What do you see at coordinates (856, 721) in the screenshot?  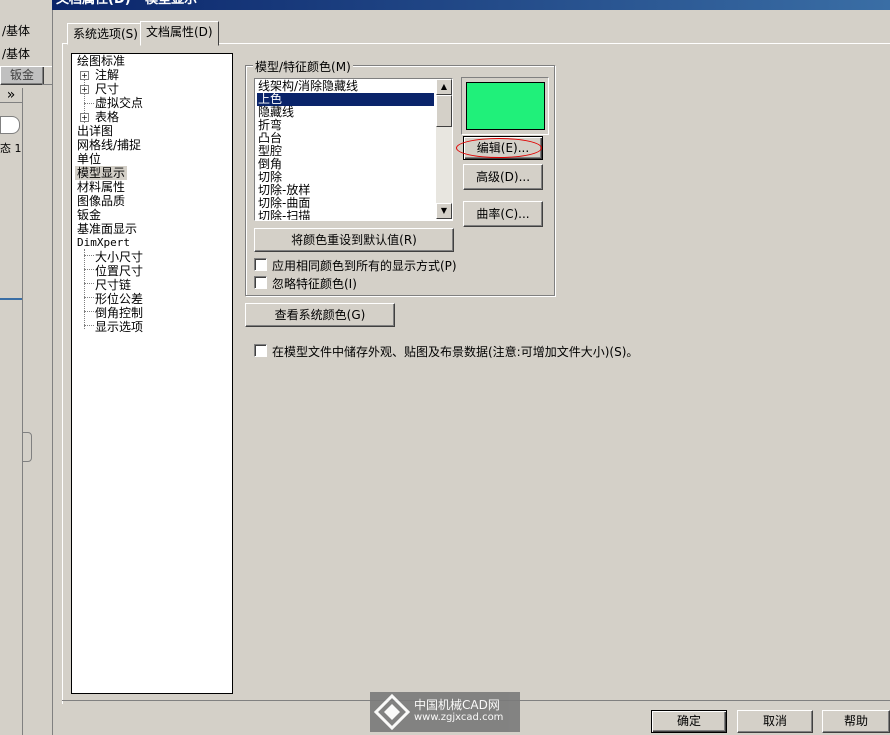 I see `help-button: 帮助` at bounding box center [856, 721].